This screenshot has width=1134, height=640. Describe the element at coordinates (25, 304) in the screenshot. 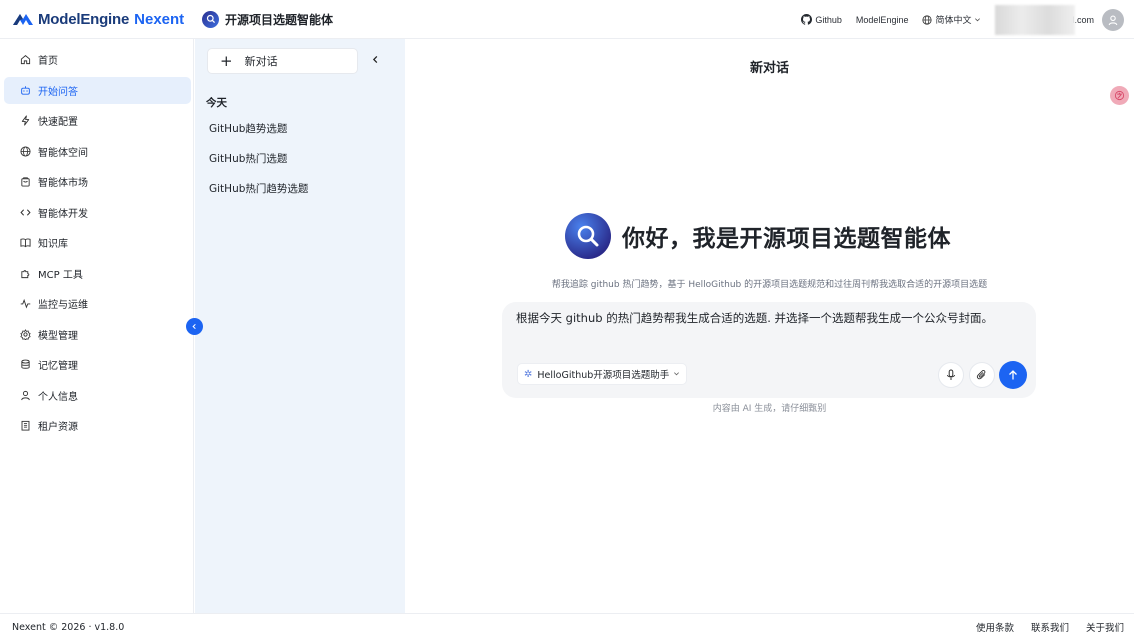

I see `pulse-icon` at that location.